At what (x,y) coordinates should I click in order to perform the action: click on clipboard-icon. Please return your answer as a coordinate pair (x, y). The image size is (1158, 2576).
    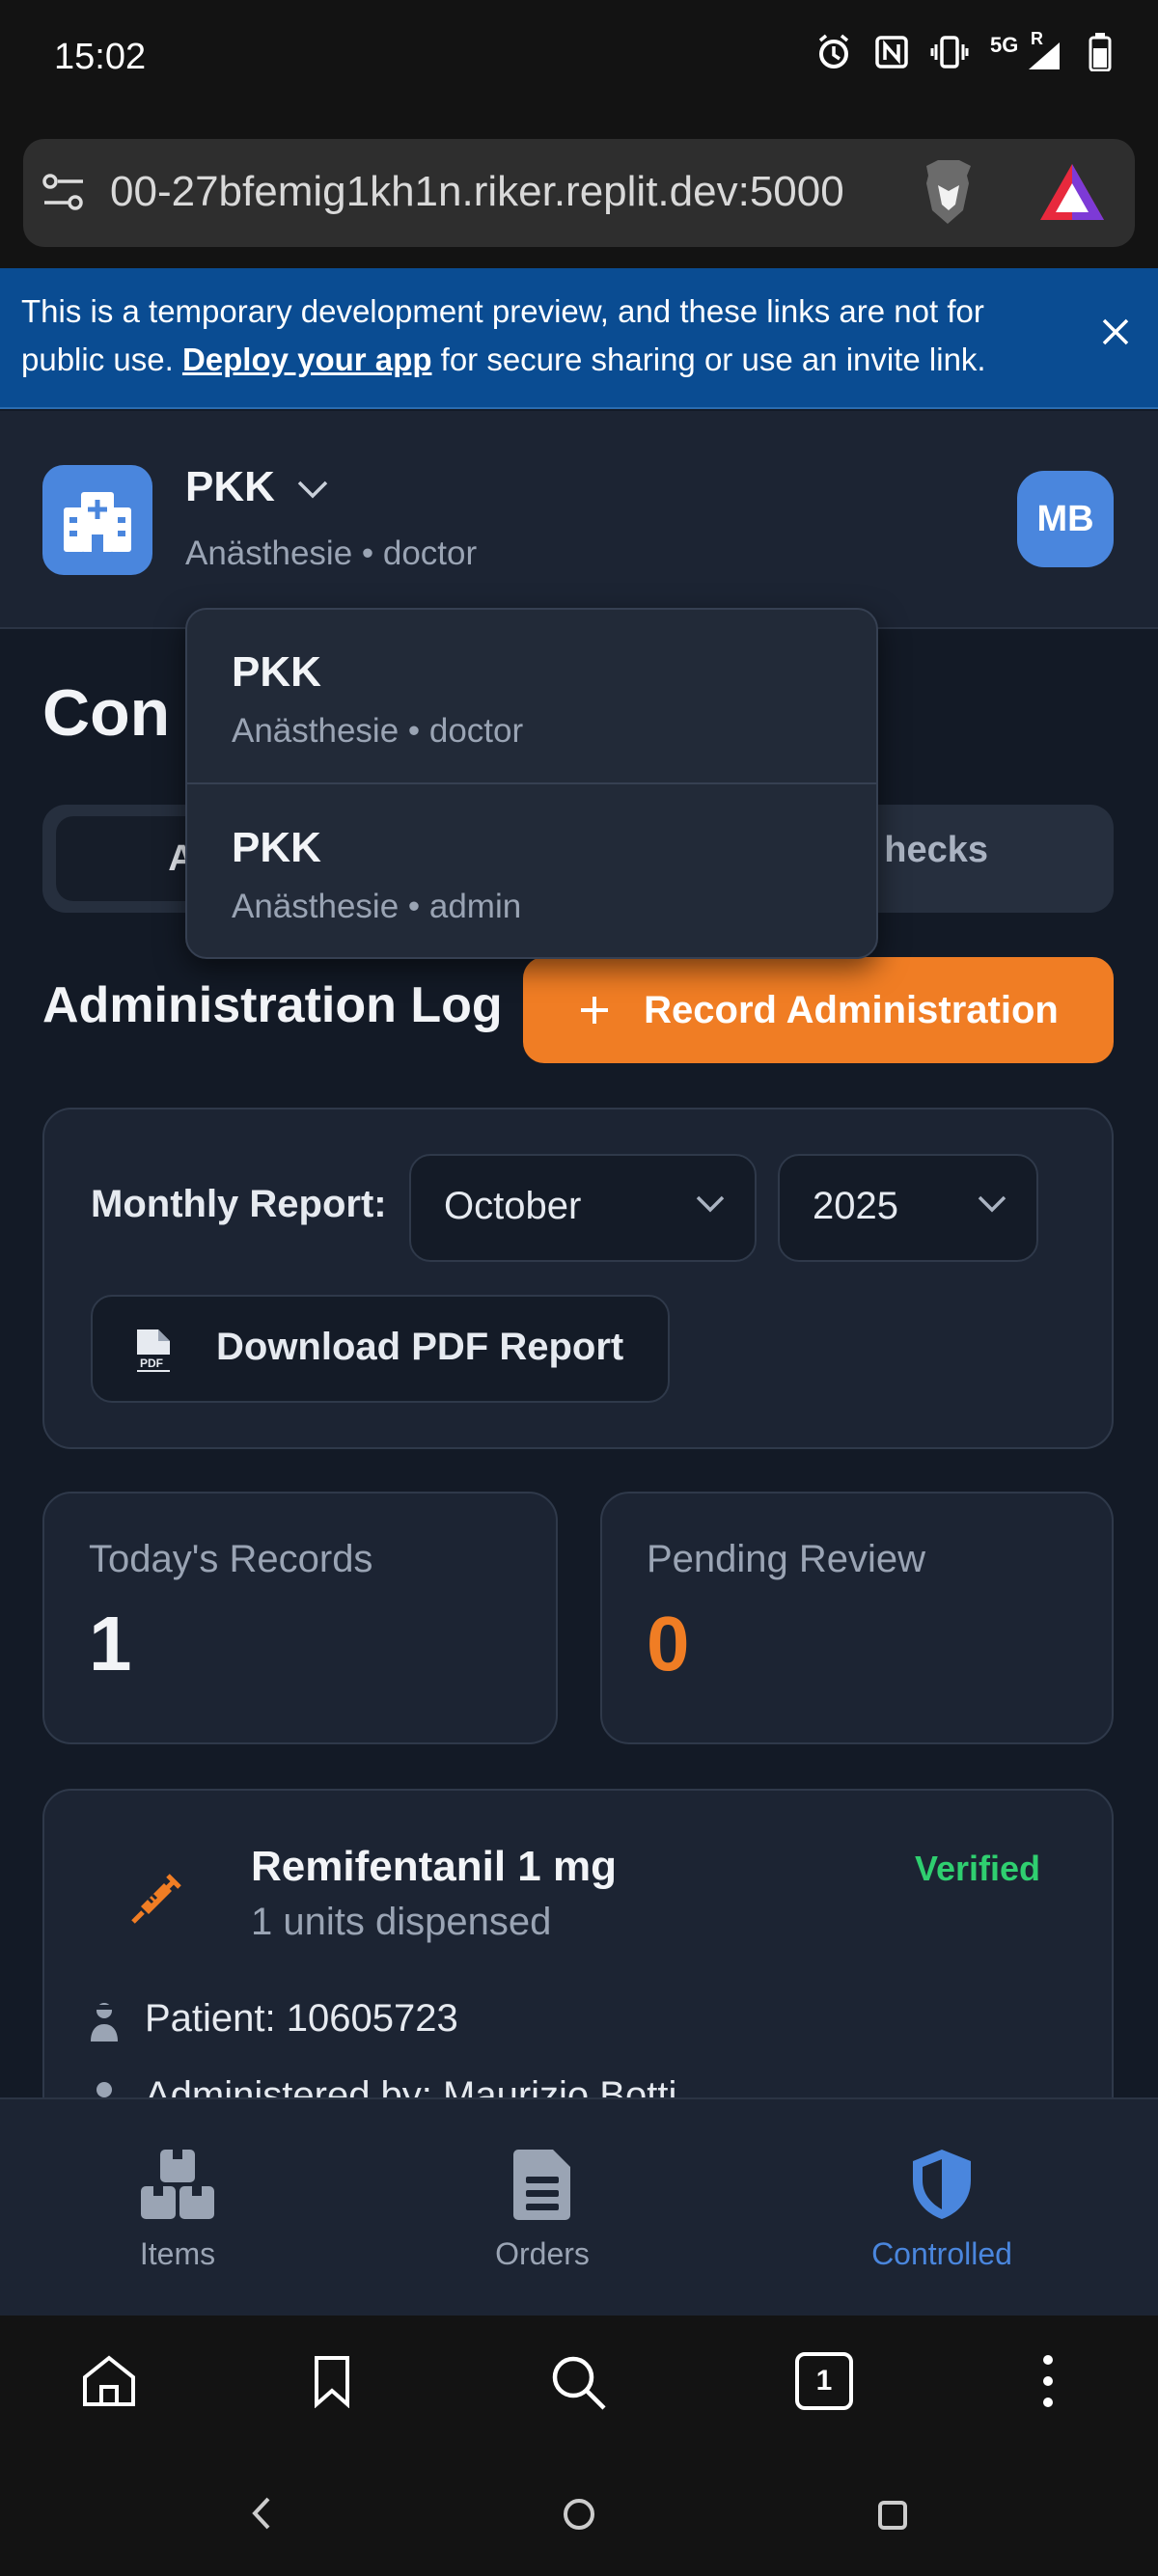
    Looking at the image, I should click on (541, 2185).